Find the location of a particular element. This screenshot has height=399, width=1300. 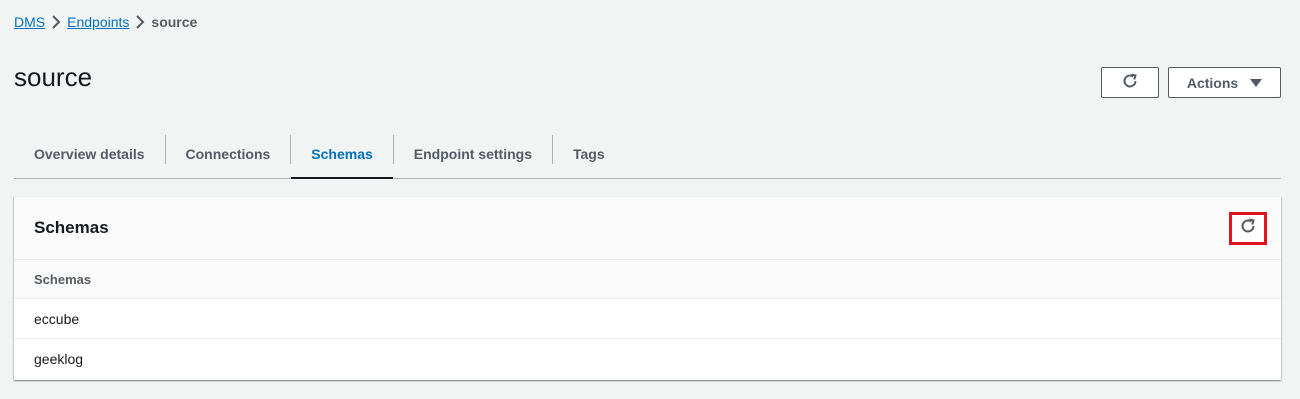

tab-tags: Tags is located at coordinates (589, 154).